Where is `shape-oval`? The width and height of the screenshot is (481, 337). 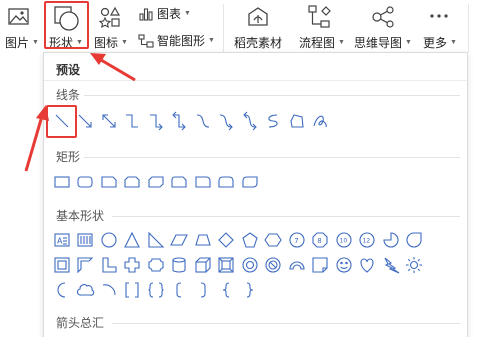 shape-oval is located at coordinates (109, 239).